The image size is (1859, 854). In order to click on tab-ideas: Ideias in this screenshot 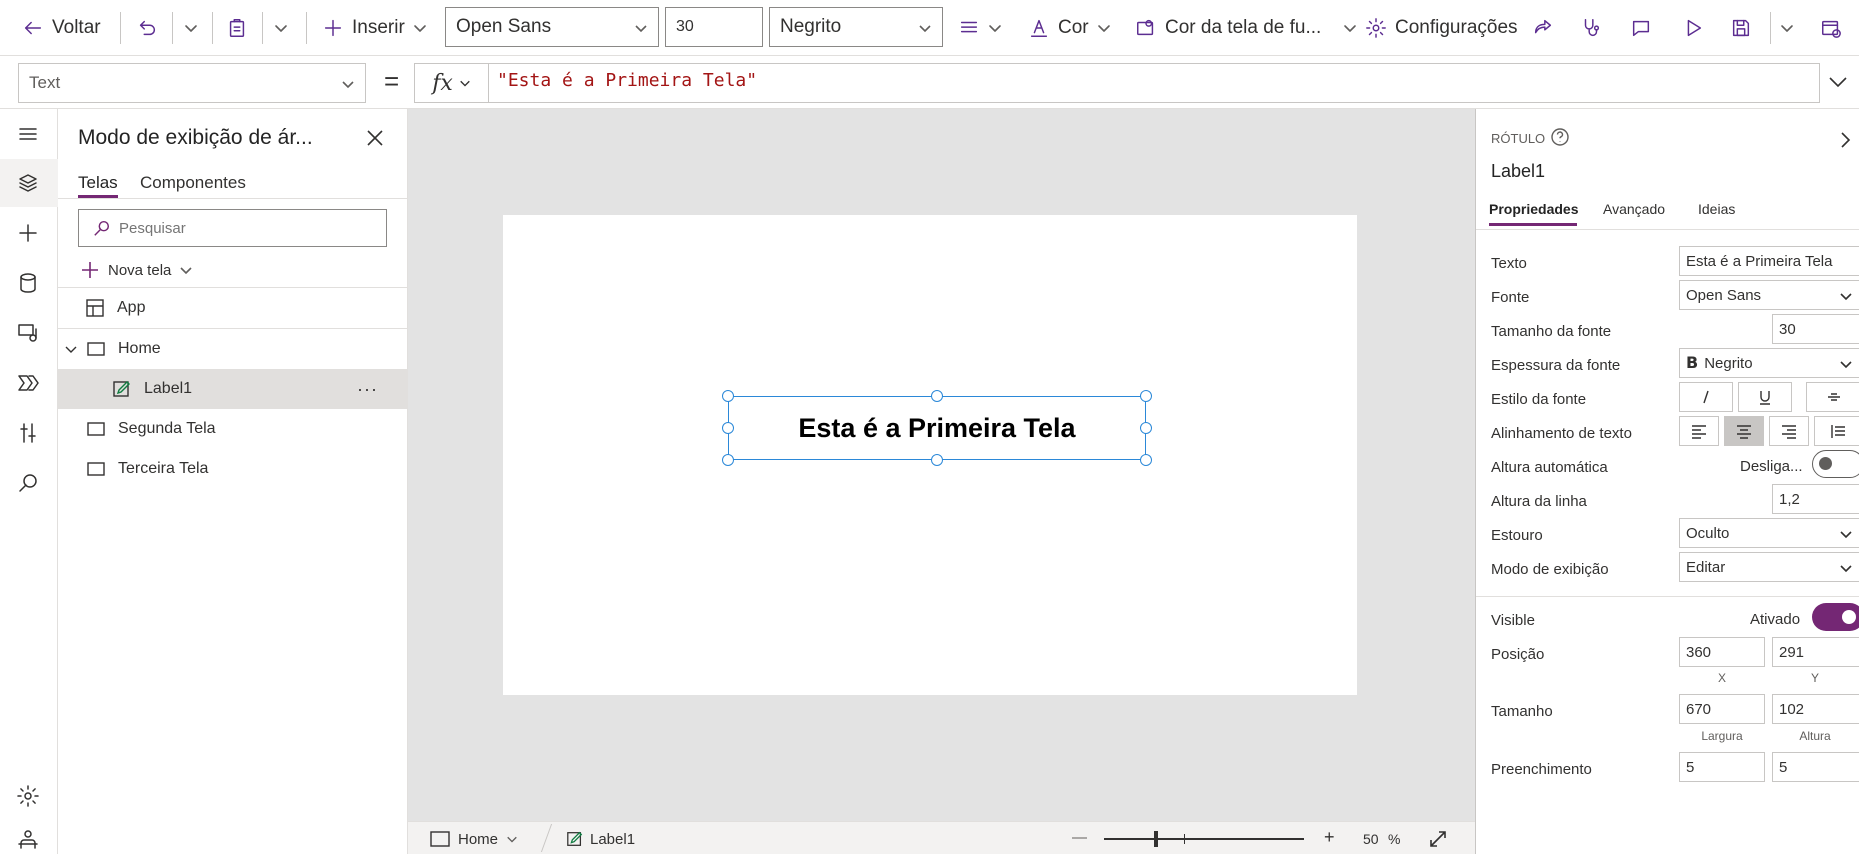, I will do `click(1716, 209)`.